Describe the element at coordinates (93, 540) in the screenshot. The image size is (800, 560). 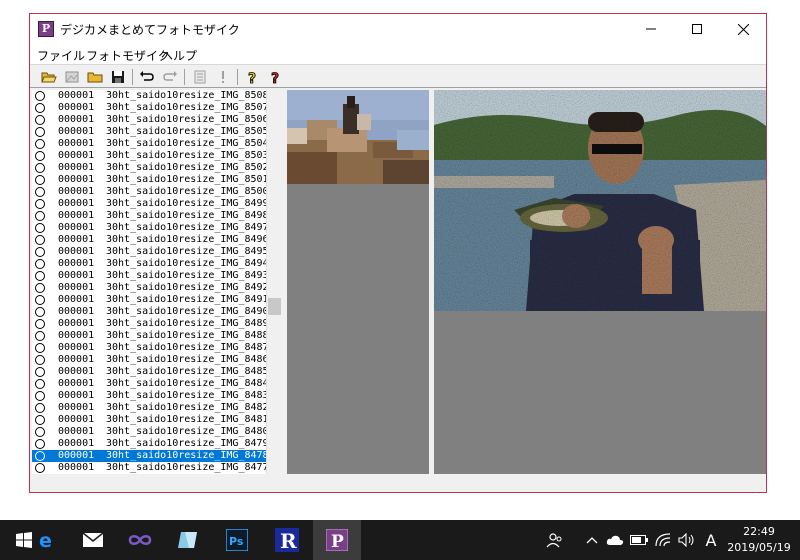
I see `taskbar-mail` at that location.